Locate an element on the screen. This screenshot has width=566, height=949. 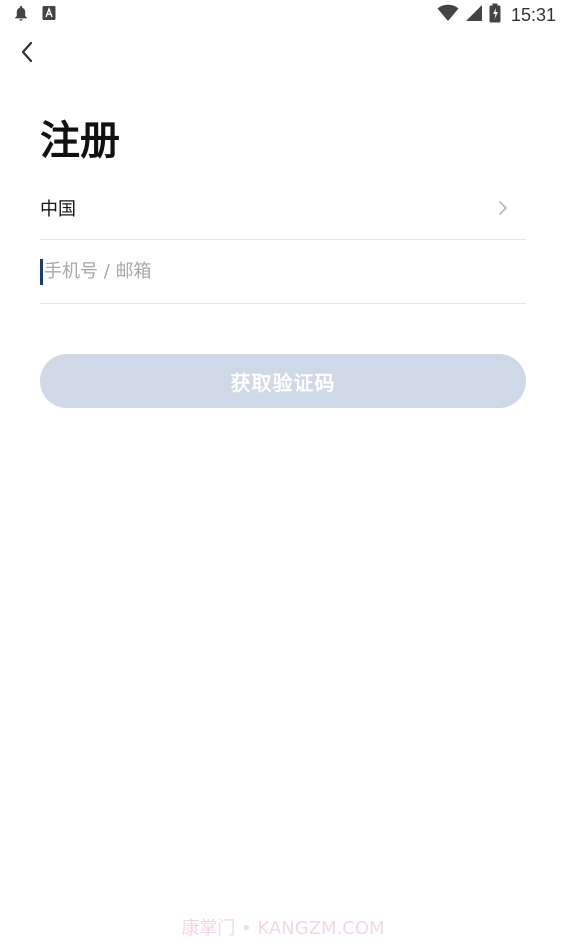
get-verification-code-button: 获取验证码 is located at coordinates (283, 381).